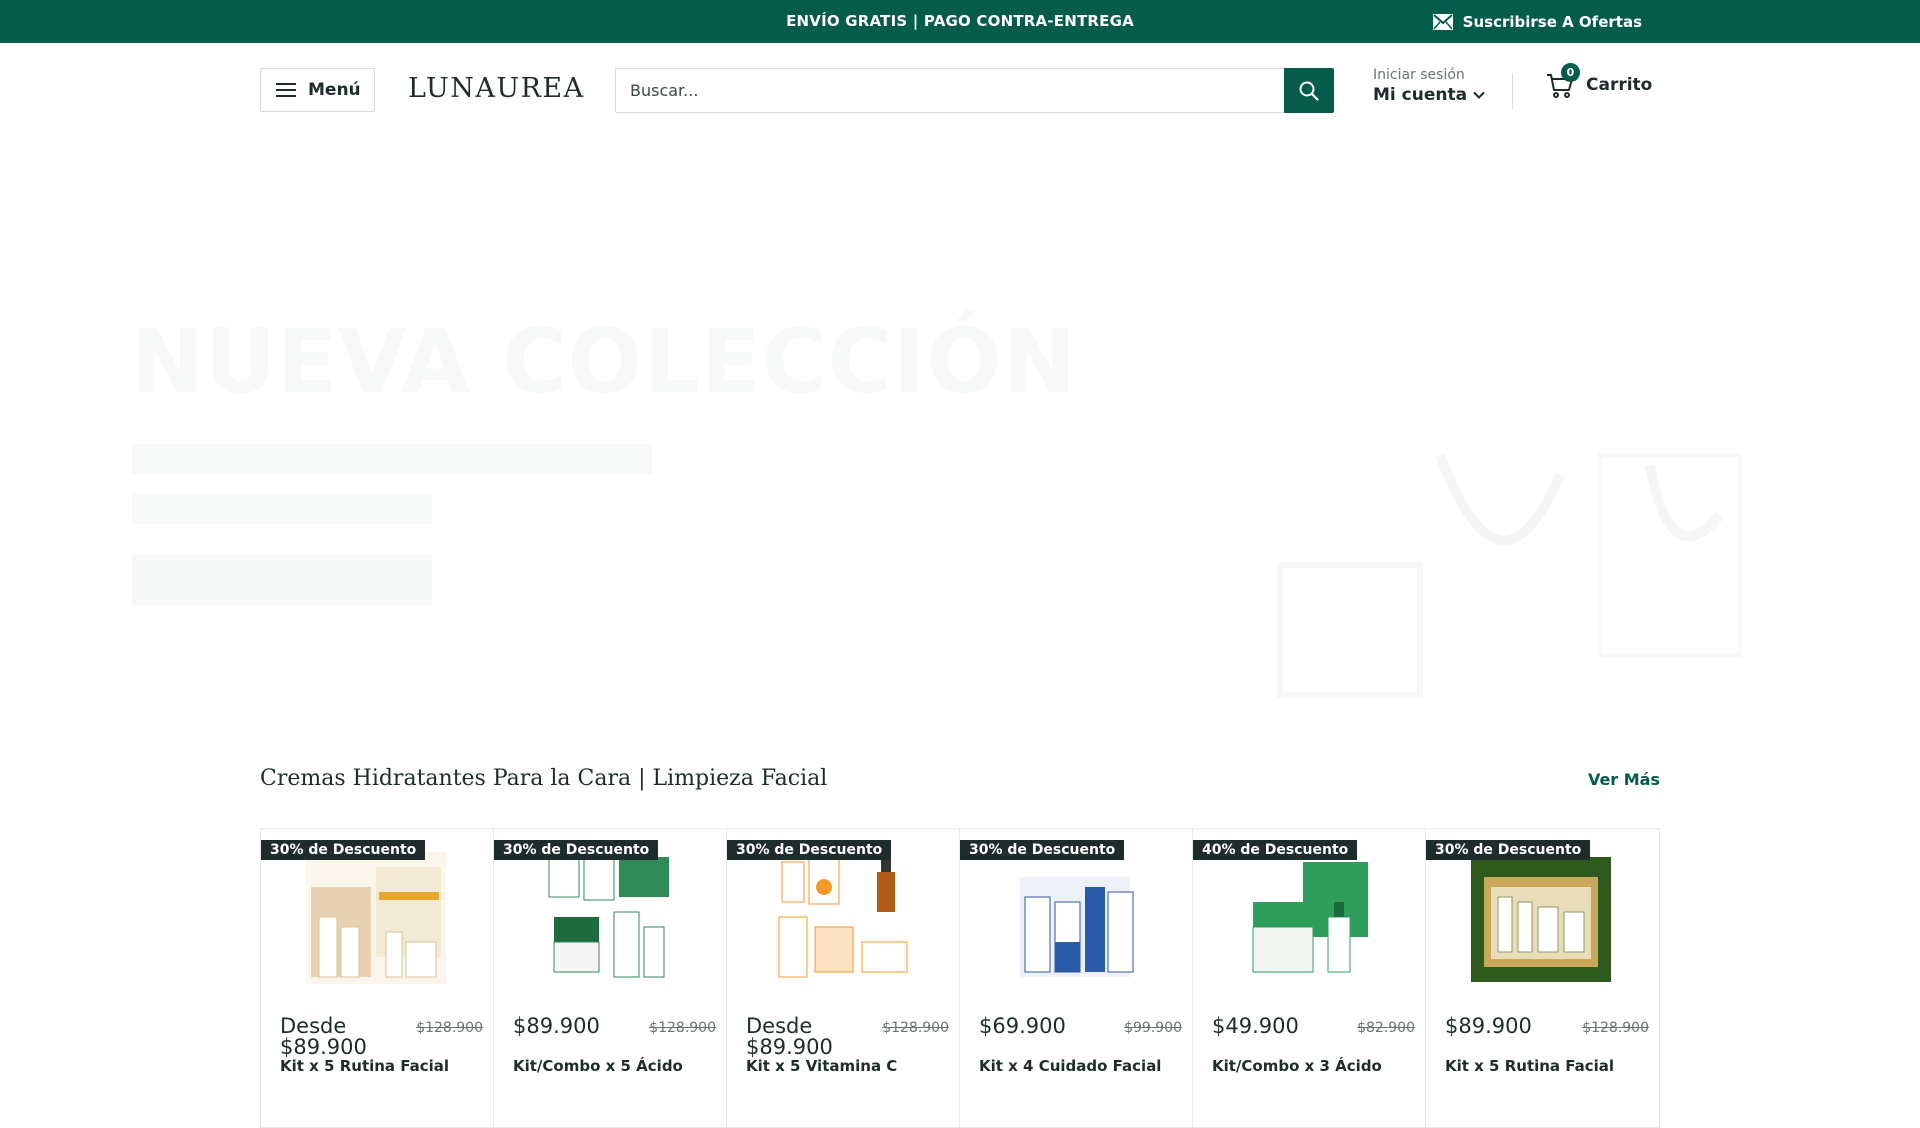 This screenshot has width=1920, height=1128. What do you see at coordinates (1275, 850) in the screenshot?
I see `discount-badge: 40% de Descuento` at bounding box center [1275, 850].